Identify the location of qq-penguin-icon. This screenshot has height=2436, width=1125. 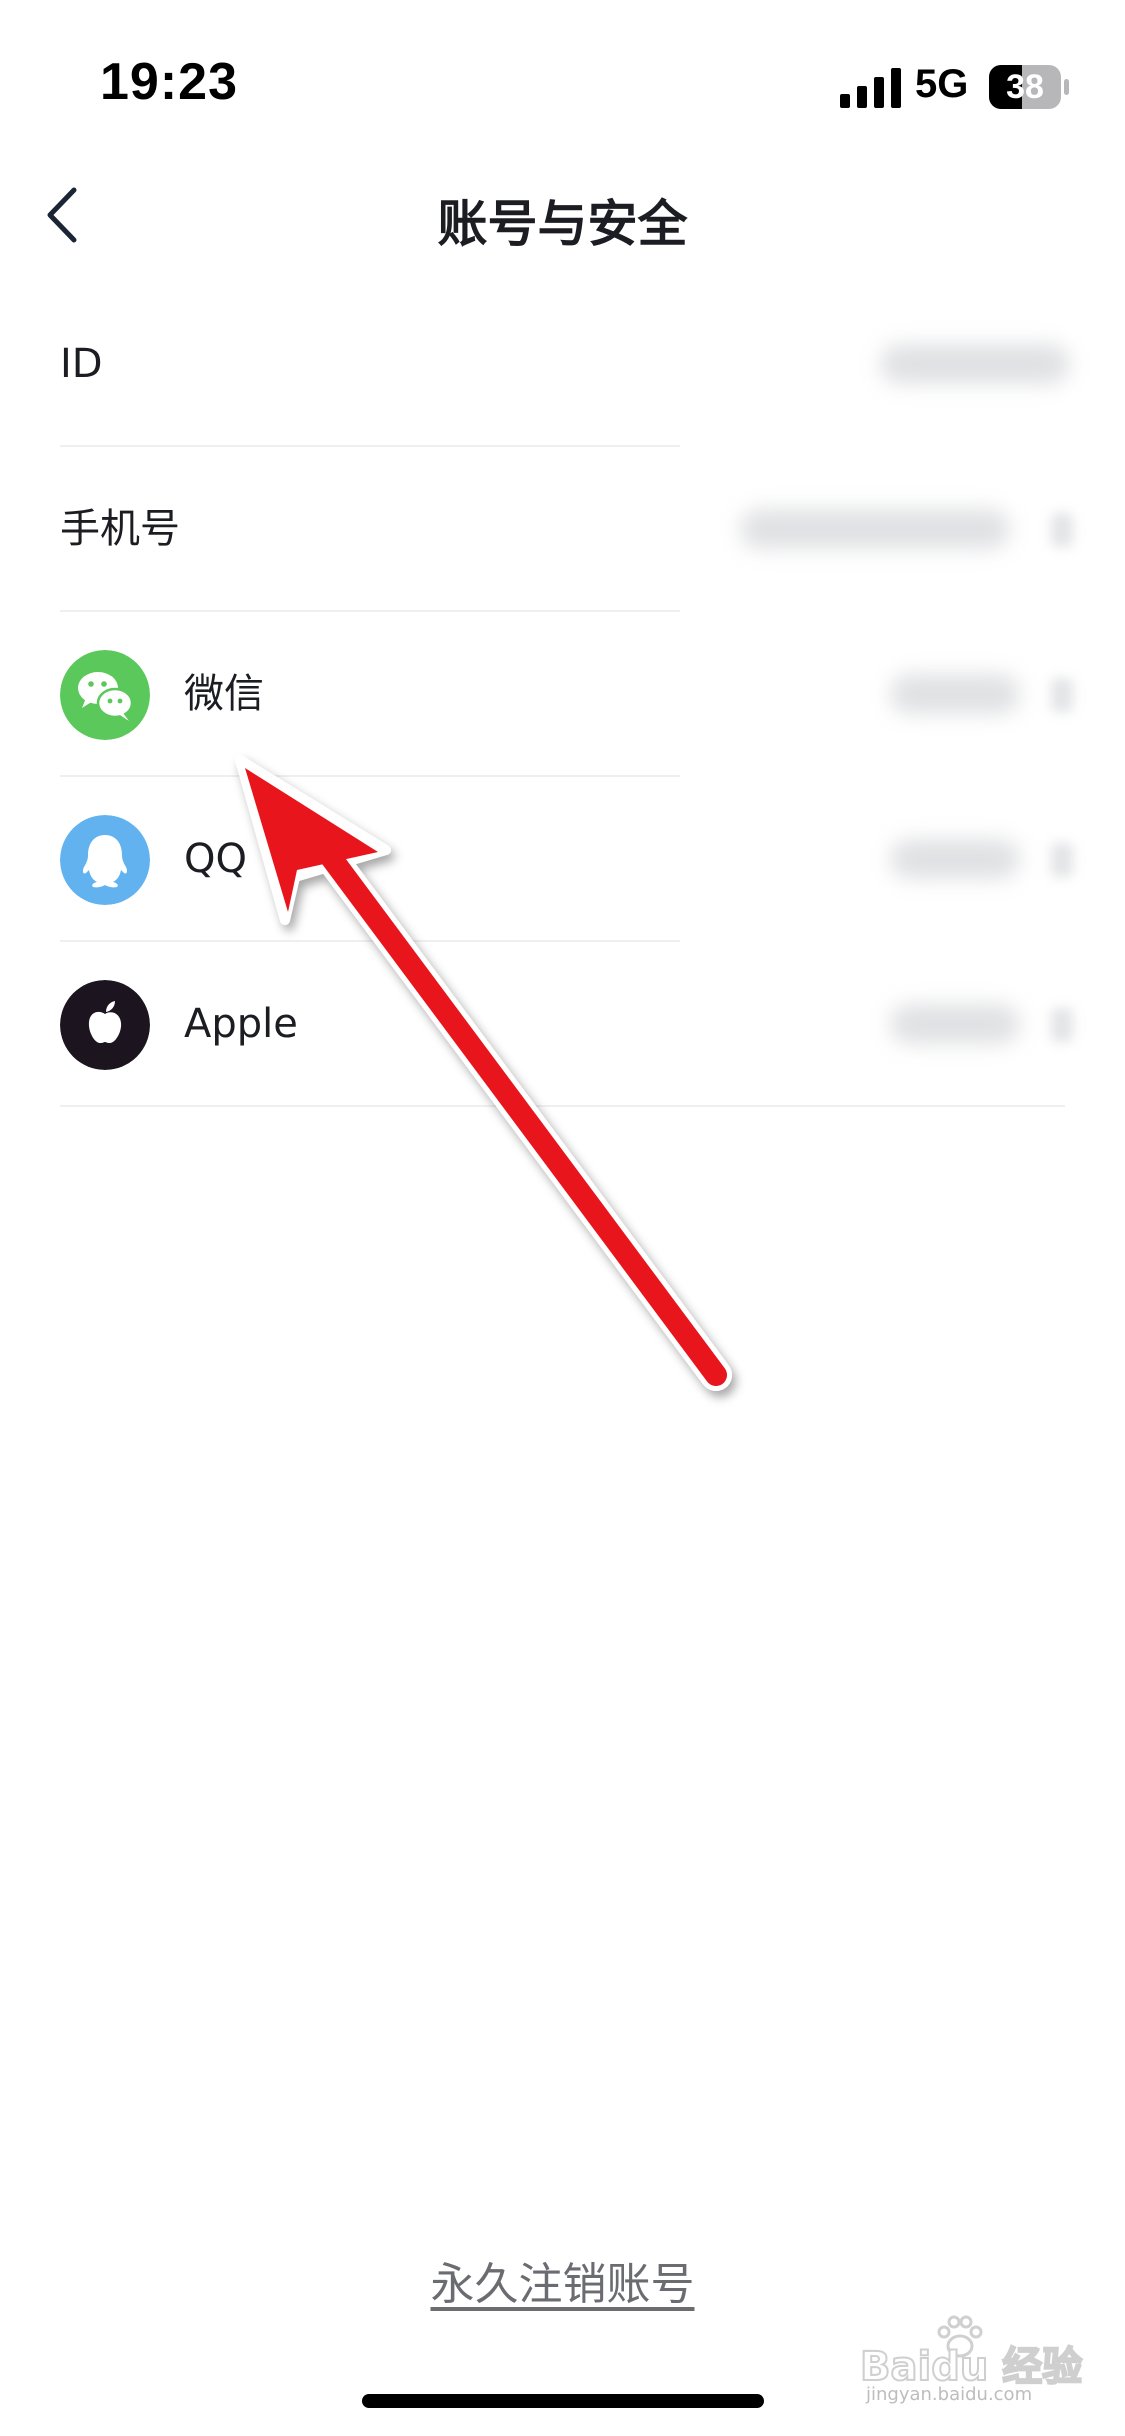
(105, 860).